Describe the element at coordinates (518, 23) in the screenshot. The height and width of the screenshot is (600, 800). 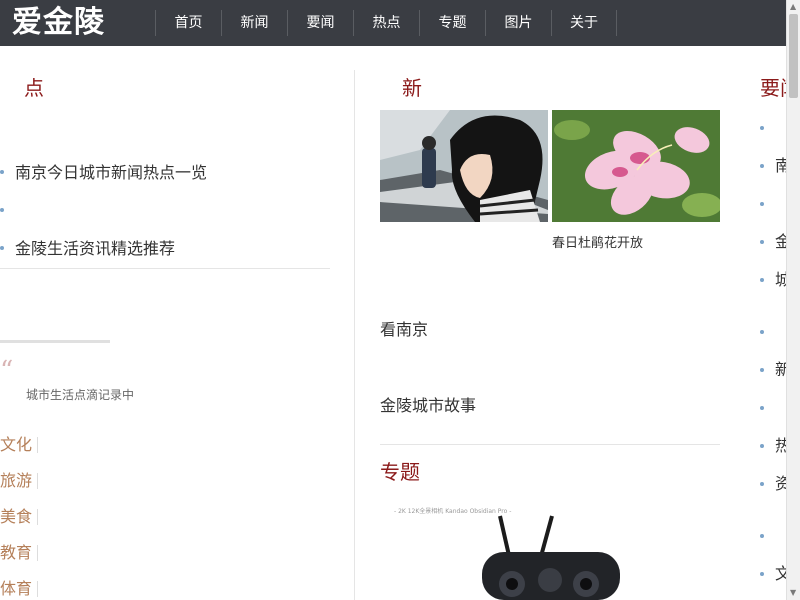
I see `nav-item-6: 图片` at that location.